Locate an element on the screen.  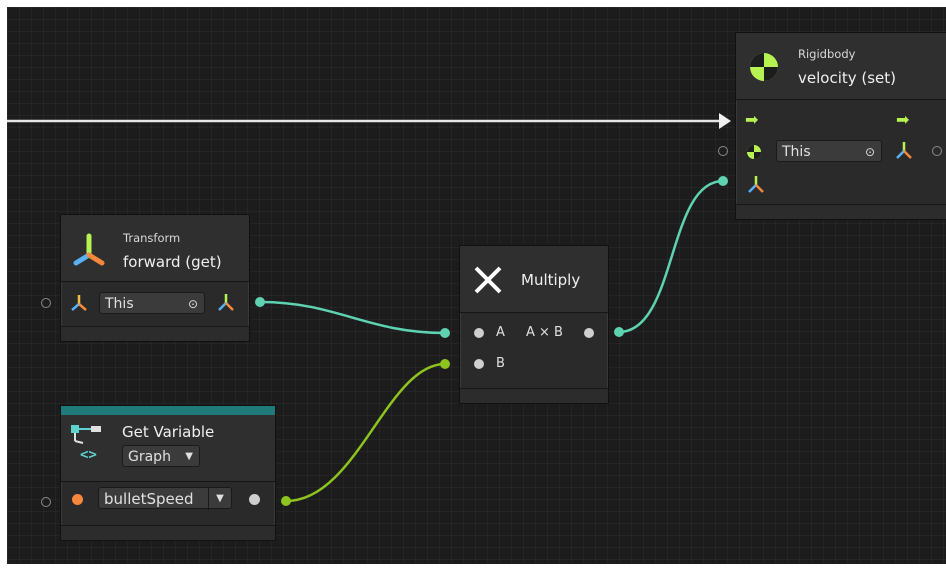
rigidbody-icon is located at coordinates (764, 67).